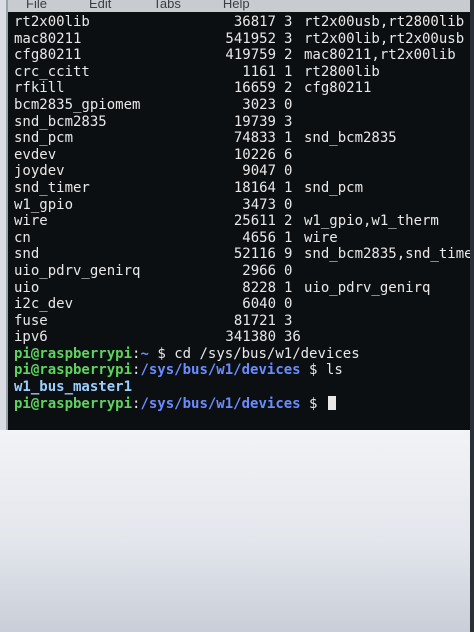 This screenshot has height=632, width=474. I want to click on module-row: bcm2835_gpiomem 3023 0, so click(241, 105).